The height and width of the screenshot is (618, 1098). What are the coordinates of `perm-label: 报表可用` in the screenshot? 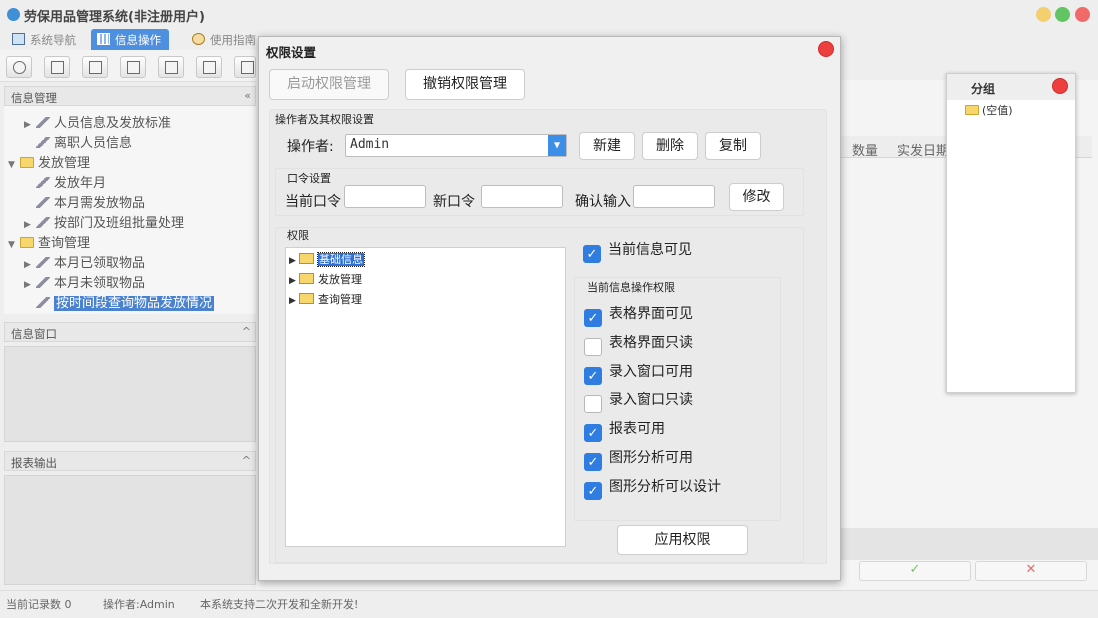 It's located at (637, 429).